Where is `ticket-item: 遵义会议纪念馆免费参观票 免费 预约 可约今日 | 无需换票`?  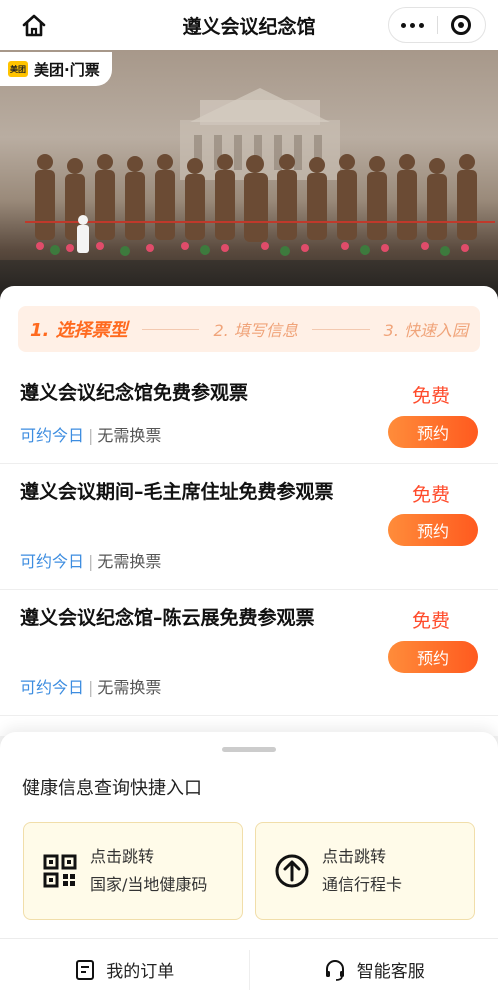
ticket-item: 遵义会议纪念馆免费参观票 免费 预约 可约今日 | 无需换票 is located at coordinates (249, 414).